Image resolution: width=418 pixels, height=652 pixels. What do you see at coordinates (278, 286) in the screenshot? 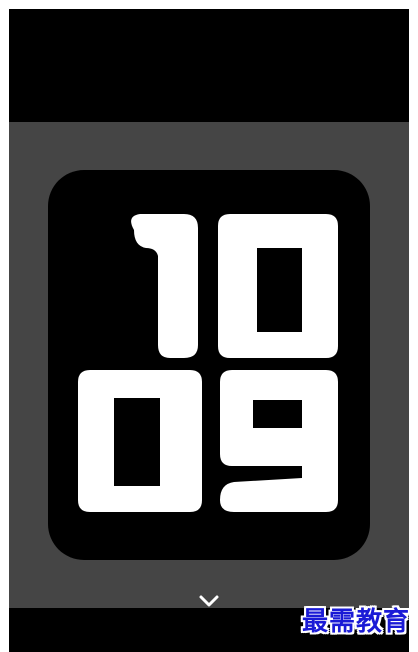
I see `digit-hours-ones` at bounding box center [278, 286].